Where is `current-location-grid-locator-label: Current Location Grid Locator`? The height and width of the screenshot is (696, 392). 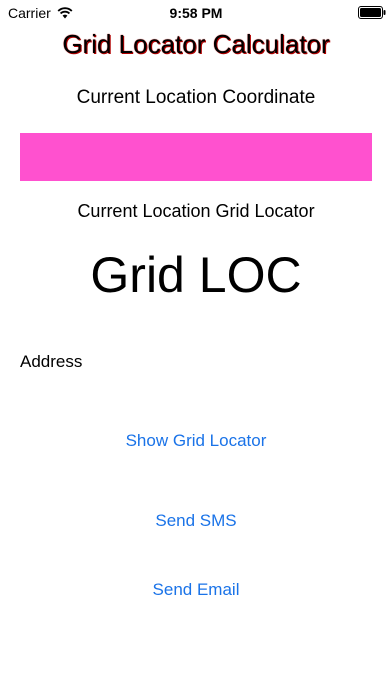
current-location-grid-locator-label: Current Location Grid Locator is located at coordinates (196, 211).